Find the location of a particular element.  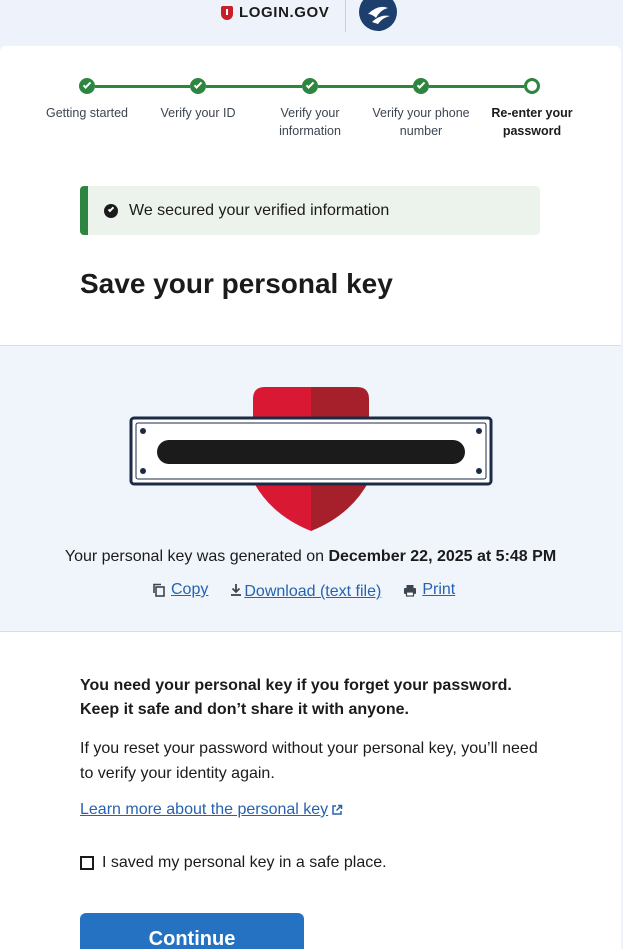

step-current-icon is located at coordinates (532, 86).